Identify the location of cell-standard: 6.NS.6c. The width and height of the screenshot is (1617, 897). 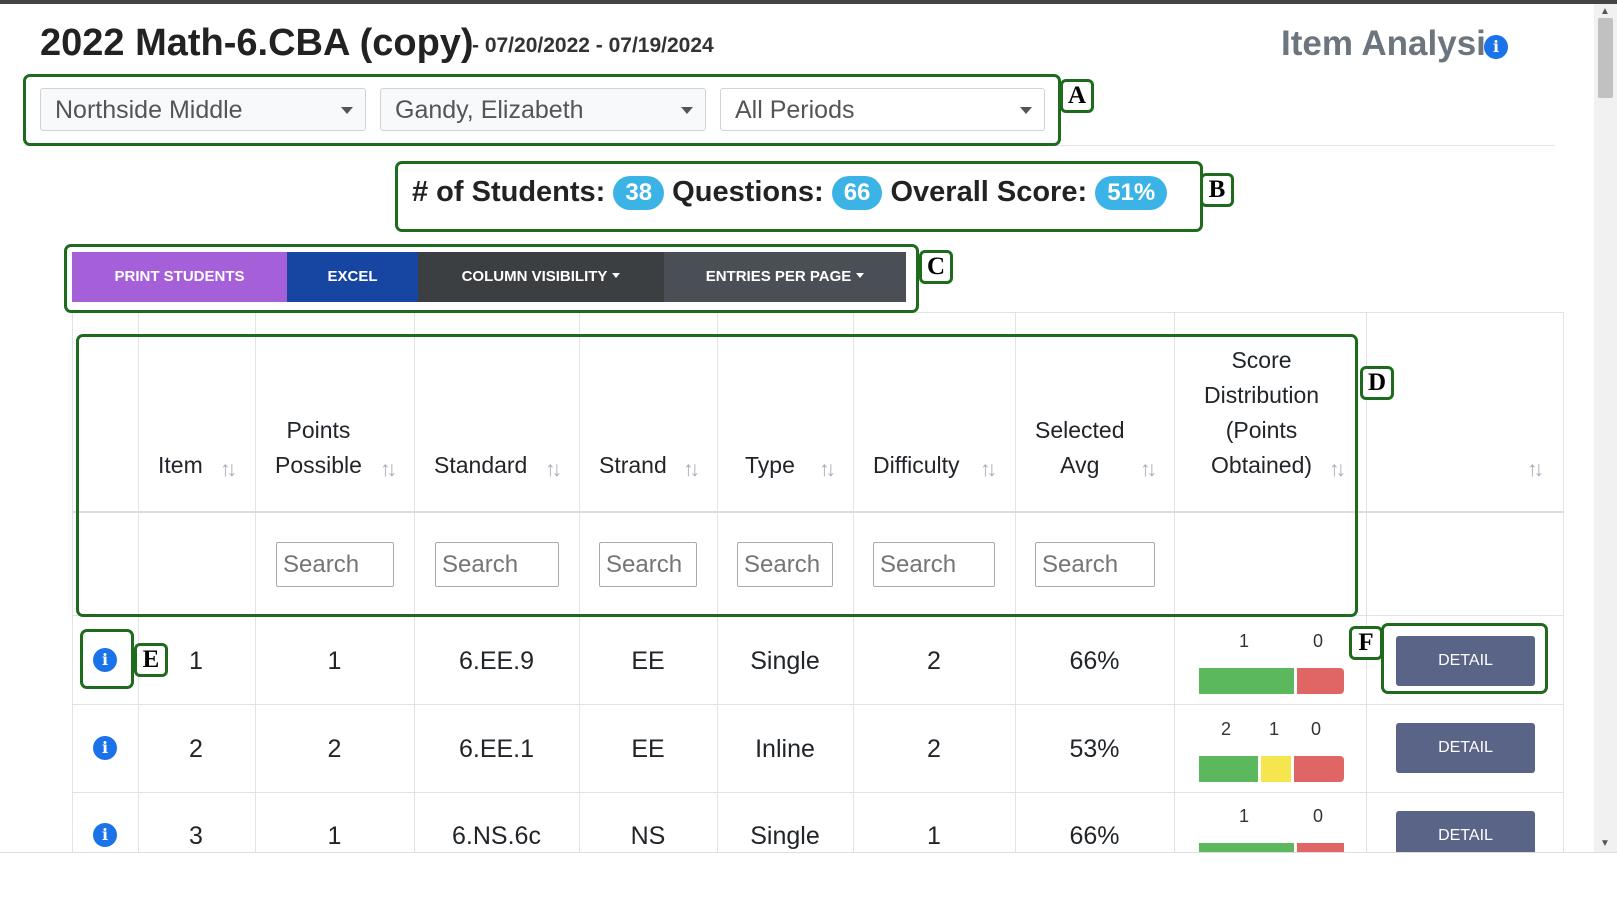
(496, 836).